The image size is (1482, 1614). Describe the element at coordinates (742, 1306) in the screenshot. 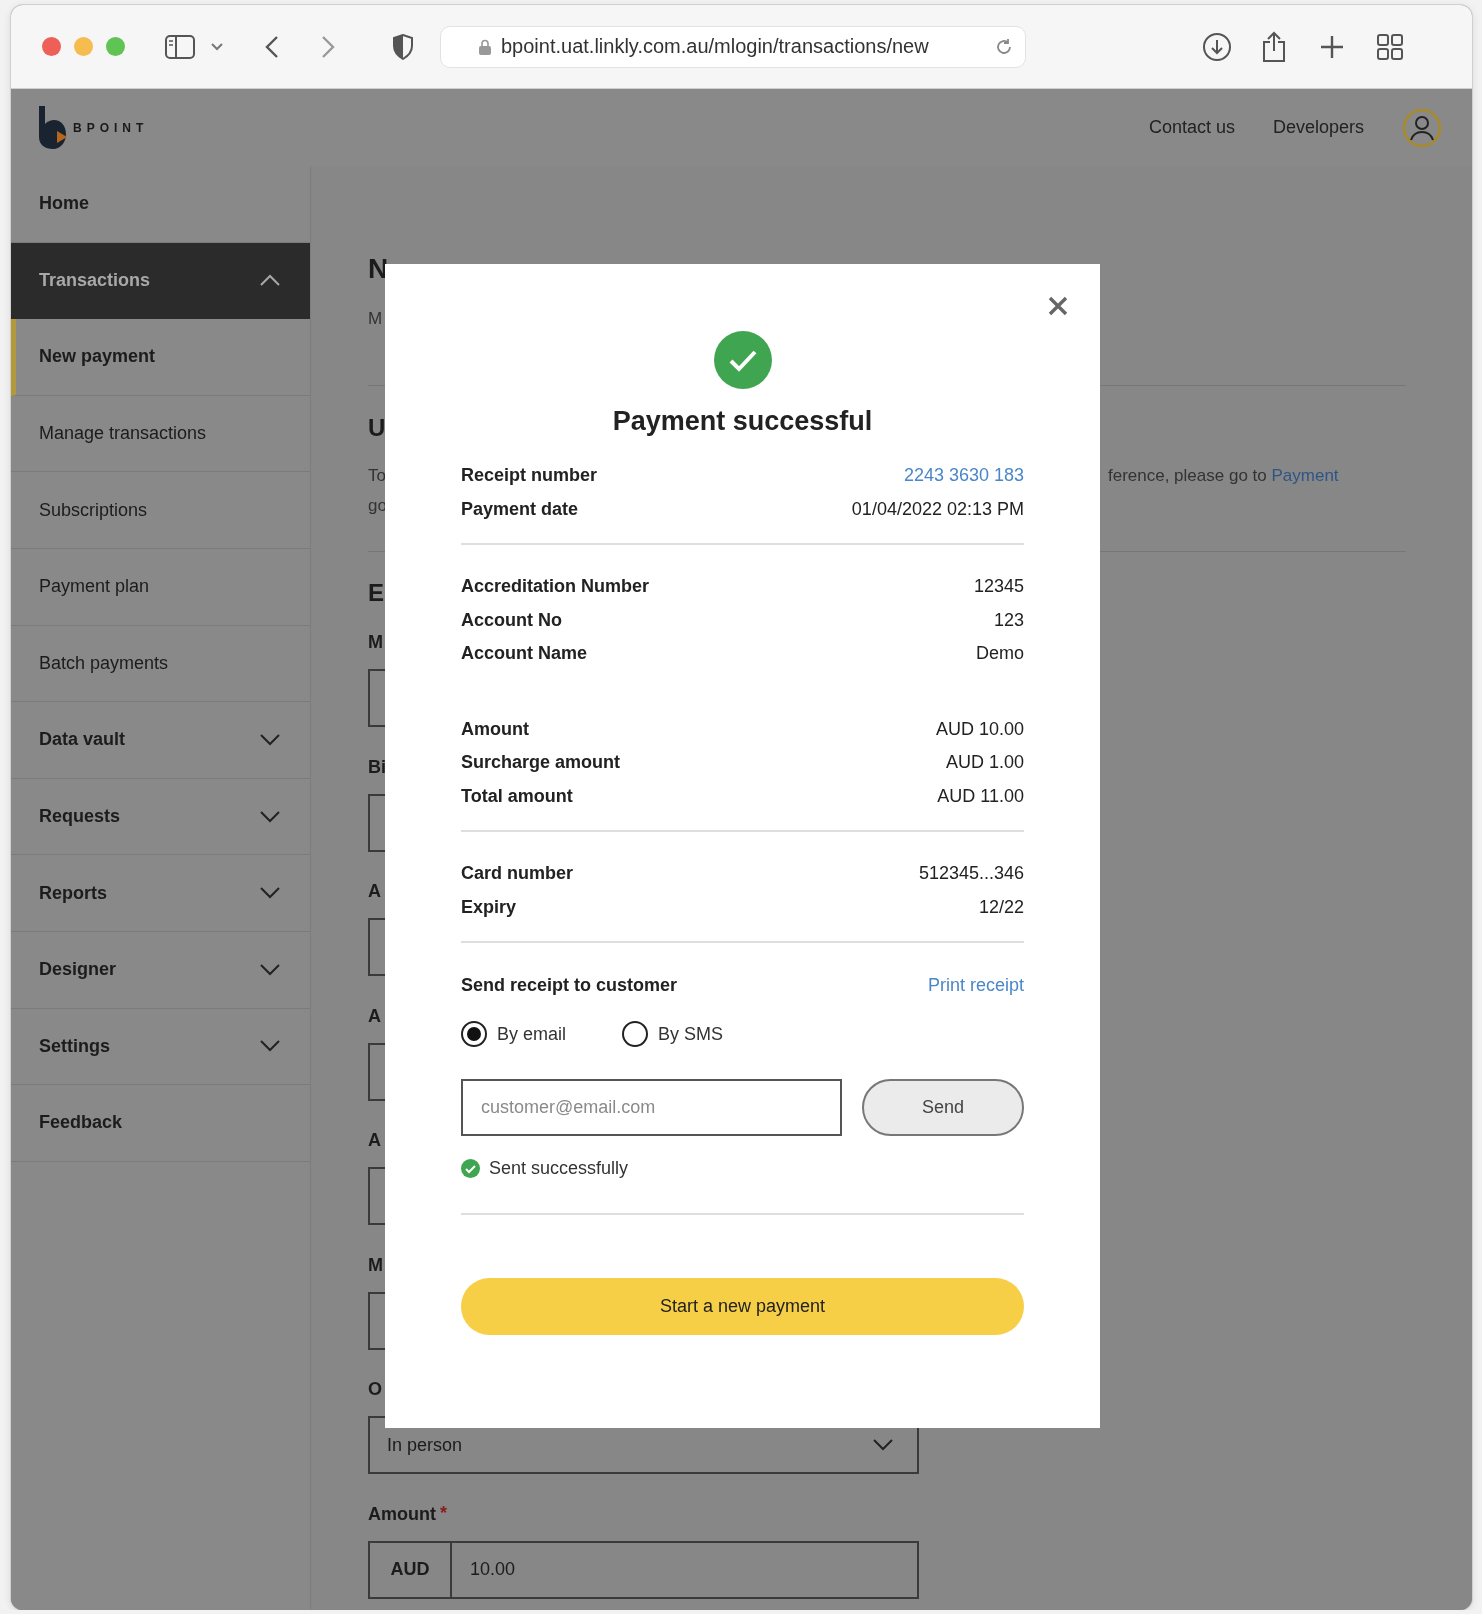

I see `start-new-payment-button: Start a new payment` at that location.